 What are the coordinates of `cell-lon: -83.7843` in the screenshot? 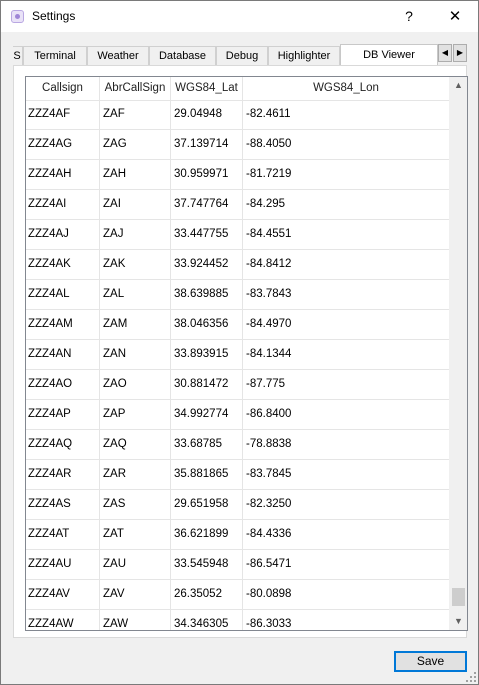 It's located at (346, 294).